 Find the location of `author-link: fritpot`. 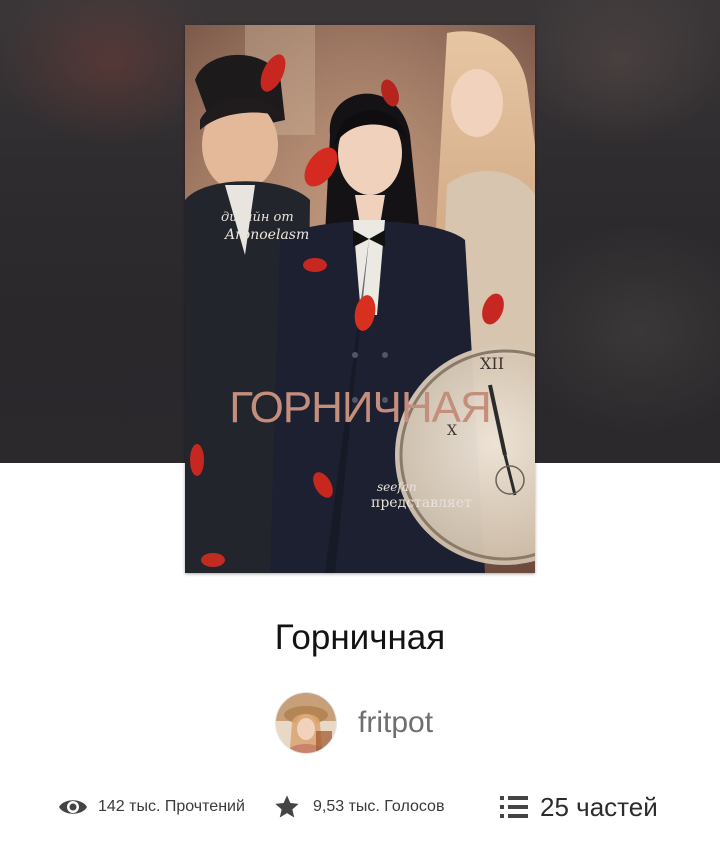

author-link: fritpot is located at coordinates (354, 723).